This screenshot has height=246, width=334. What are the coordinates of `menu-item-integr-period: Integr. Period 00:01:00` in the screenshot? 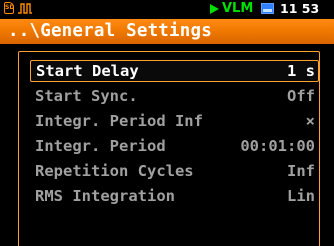 It's located at (174, 146).